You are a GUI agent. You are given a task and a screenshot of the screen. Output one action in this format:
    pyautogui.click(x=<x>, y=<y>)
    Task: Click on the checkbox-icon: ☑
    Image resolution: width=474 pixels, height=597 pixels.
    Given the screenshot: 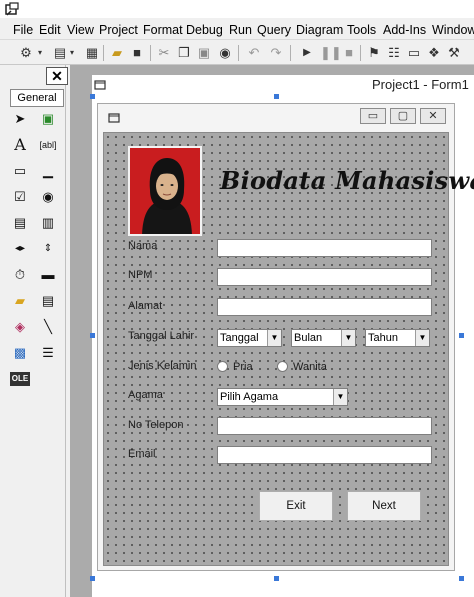 What is the action you would take?
    pyautogui.click(x=20, y=197)
    